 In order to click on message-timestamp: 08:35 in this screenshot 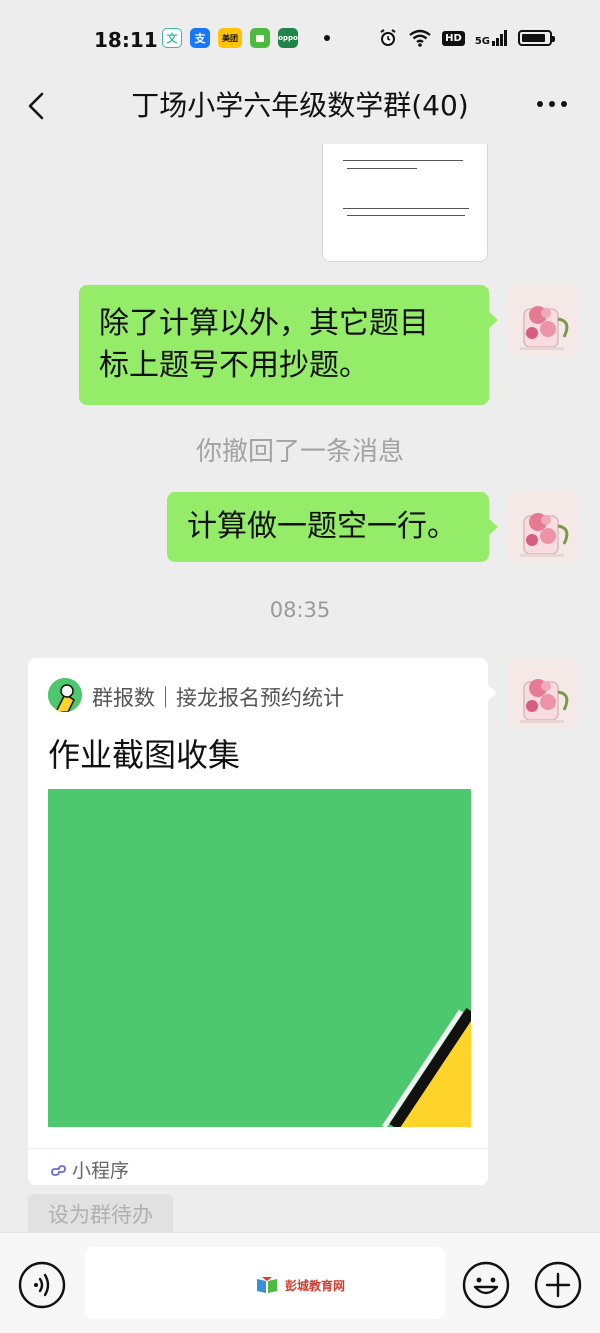, I will do `click(300, 610)`.